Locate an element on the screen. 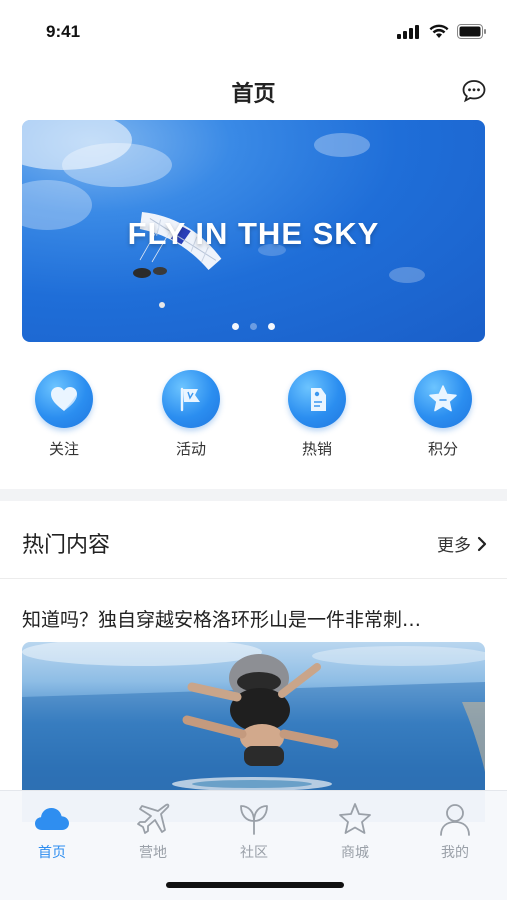 This screenshot has height=900, width=507. leaf-icon is located at coordinates (254, 820).